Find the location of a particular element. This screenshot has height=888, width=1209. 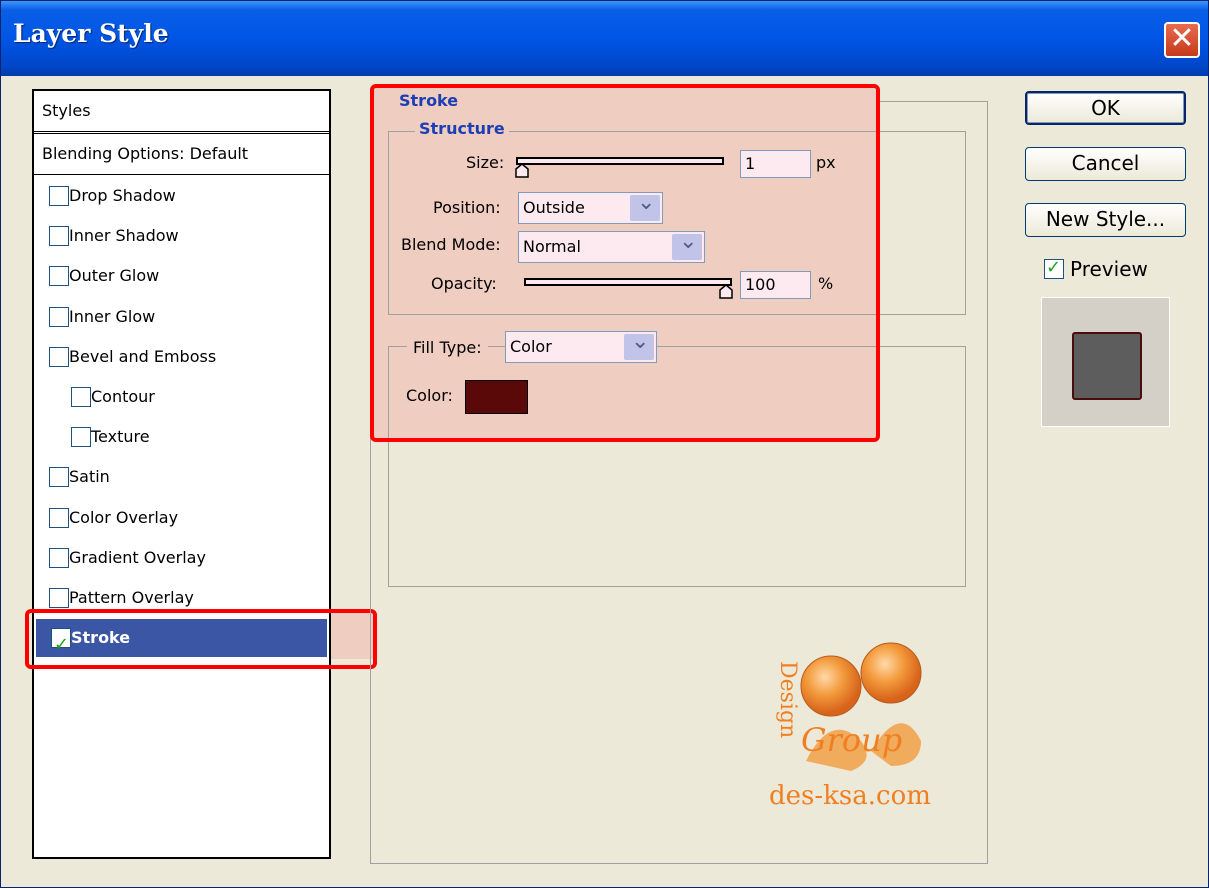

watermark-text: des-ksa.com is located at coordinates (850, 796).